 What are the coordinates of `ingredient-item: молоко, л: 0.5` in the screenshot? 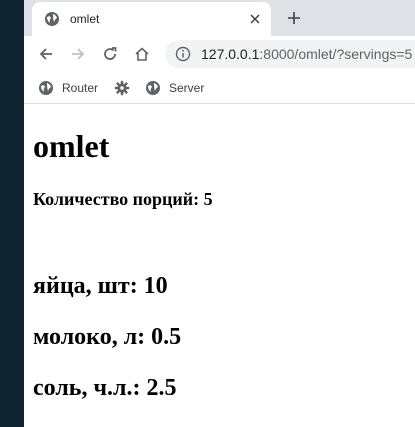 It's located at (107, 337).